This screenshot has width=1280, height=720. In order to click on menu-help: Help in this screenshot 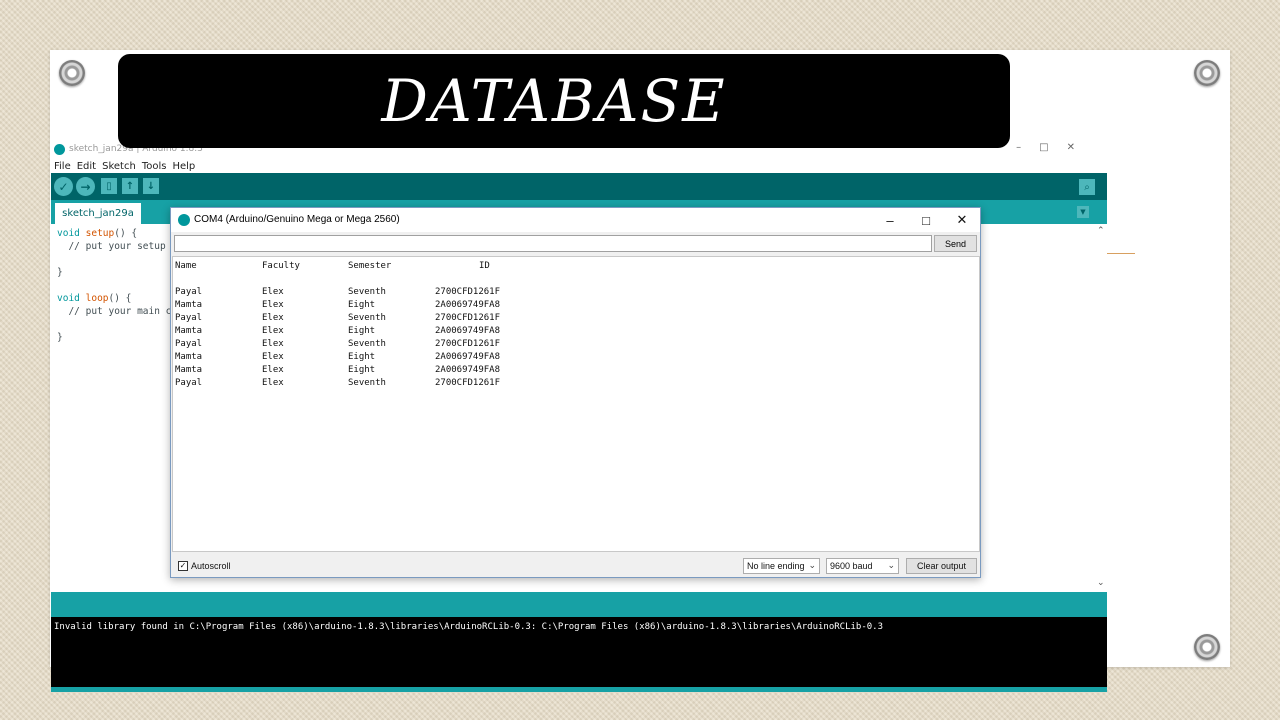, I will do `click(183, 166)`.